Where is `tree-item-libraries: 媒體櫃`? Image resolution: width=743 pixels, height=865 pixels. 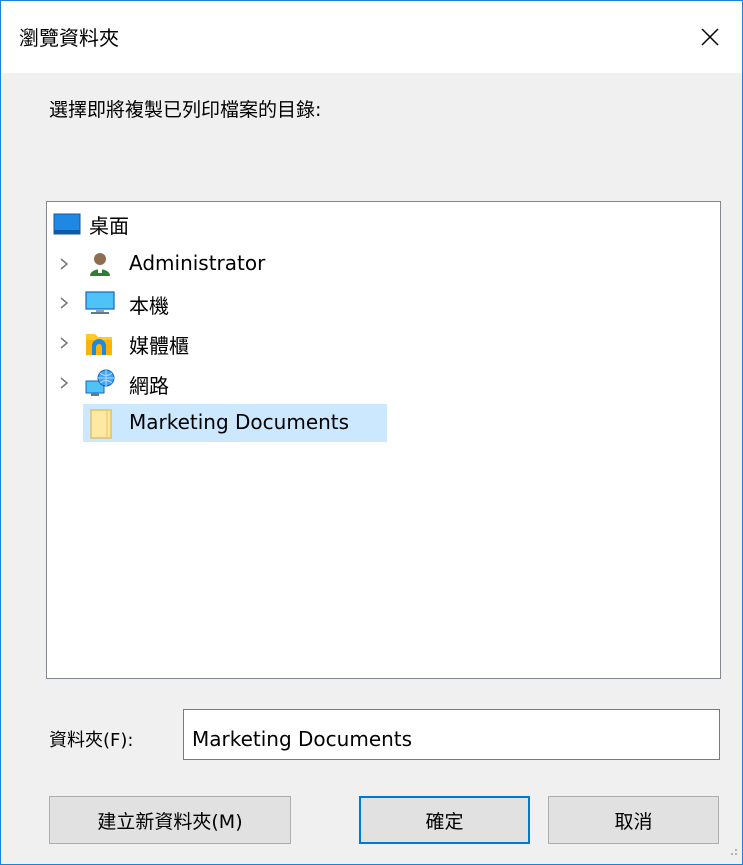
tree-item-libraries: 媒體櫃 is located at coordinates (217, 343).